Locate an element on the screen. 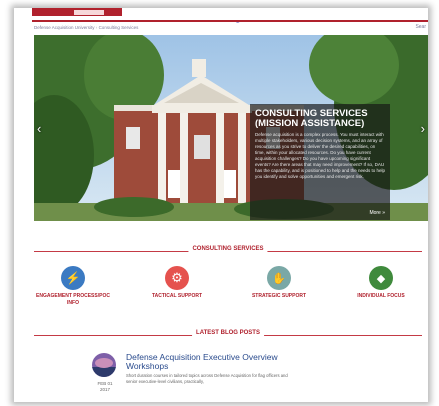 Image resolution: width=439 pixels, height=406 pixels. blog-post-date: FEB 01 2017 is located at coordinates (105, 387).